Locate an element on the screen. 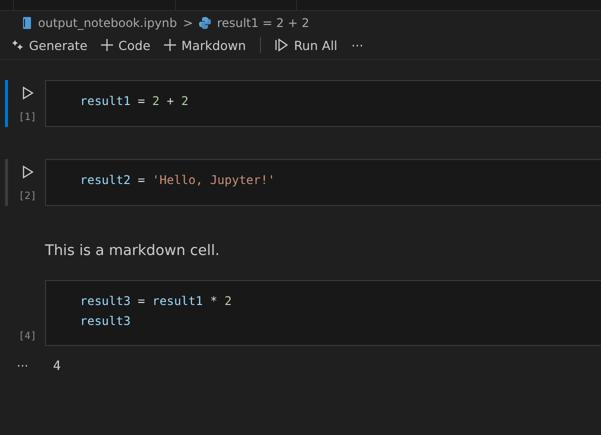 This screenshot has width=601, height=435. execution-count: [2] is located at coordinates (27, 196).